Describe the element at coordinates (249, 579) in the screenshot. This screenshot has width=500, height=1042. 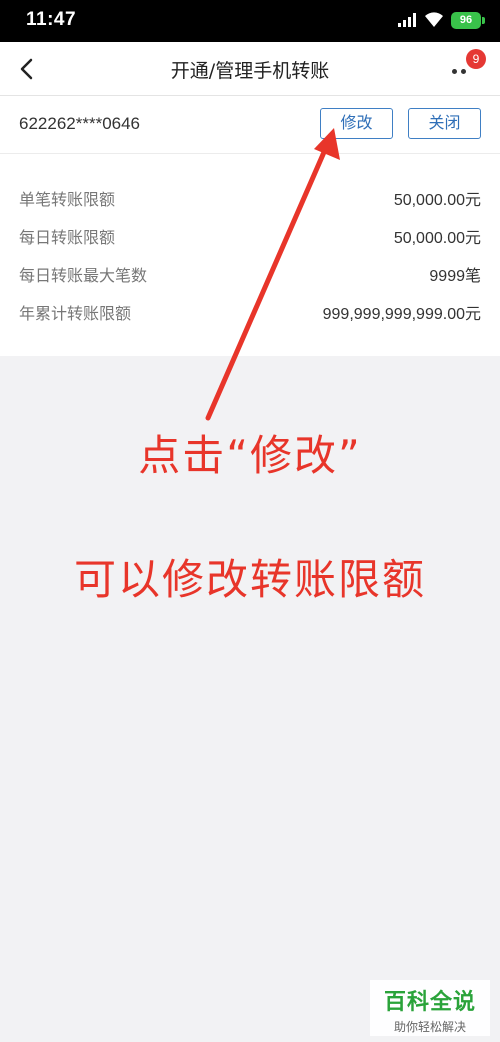
I see `annotation-text-2: 可以修改转账限额` at that location.